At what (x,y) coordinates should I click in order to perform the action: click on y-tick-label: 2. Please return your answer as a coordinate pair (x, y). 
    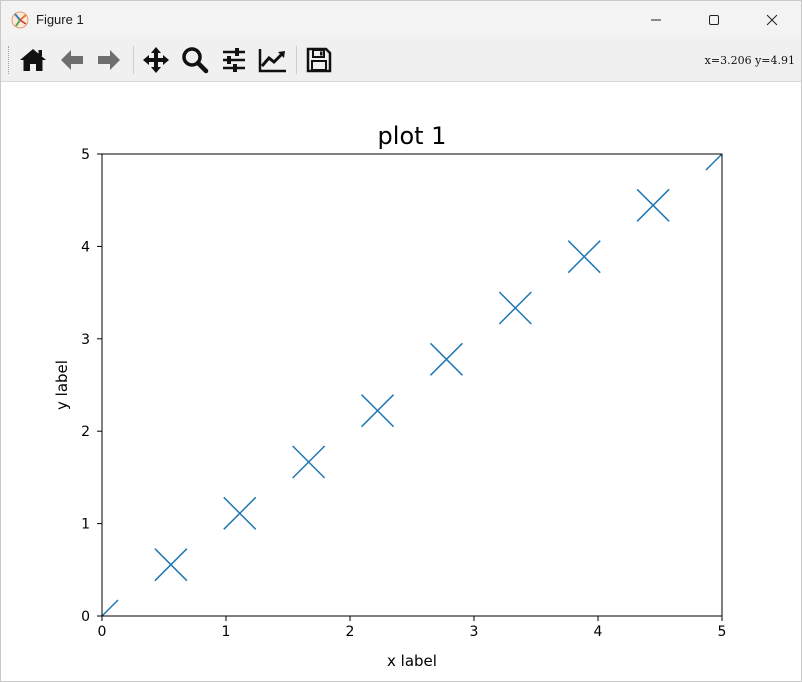
    Looking at the image, I should click on (85, 432).